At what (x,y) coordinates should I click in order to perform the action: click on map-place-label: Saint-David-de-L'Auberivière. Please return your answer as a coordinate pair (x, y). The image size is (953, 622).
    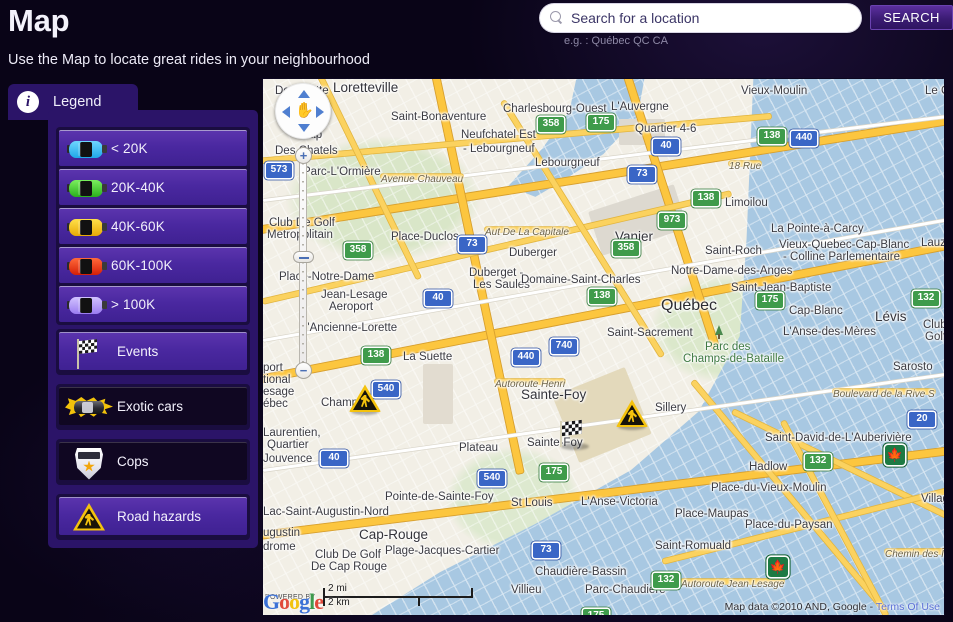
    Looking at the image, I should click on (838, 438).